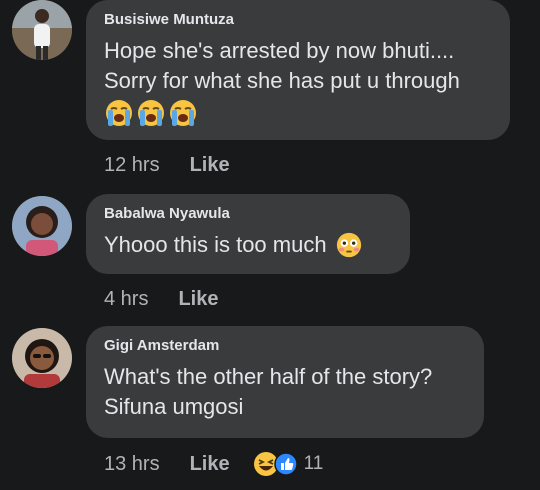  Describe the element at coordinates (126, 299) in the screenshot. I see `comment-timestamp: 4 hrs` at that location.